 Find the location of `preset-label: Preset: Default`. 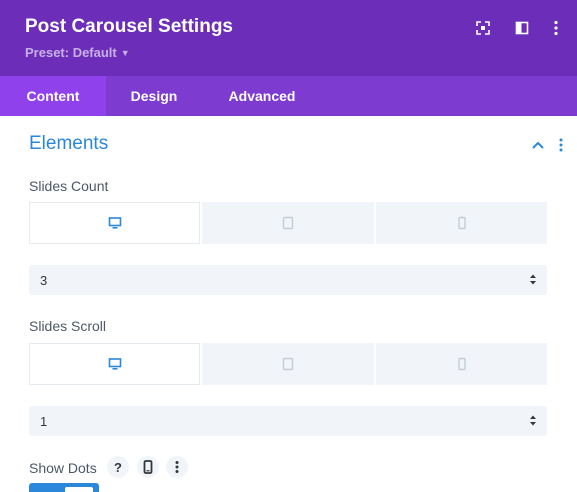

preset-label: Preset: Default is located at coordinates (71, 52).